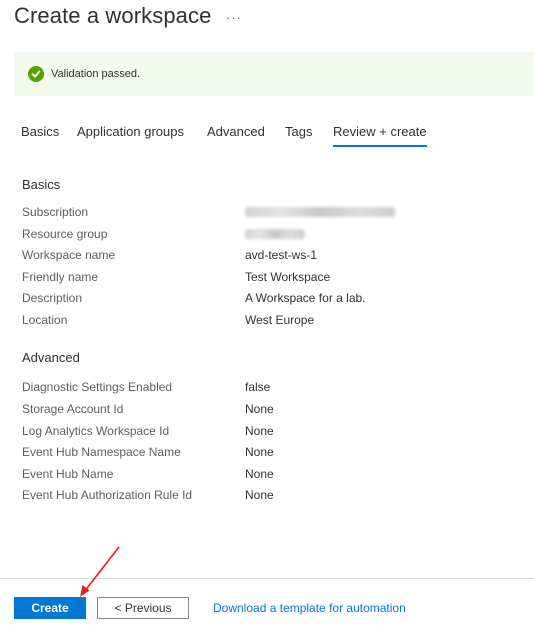  I want to click on summary-row: Workspace name avd-test-ws-1, so click(272, 258).